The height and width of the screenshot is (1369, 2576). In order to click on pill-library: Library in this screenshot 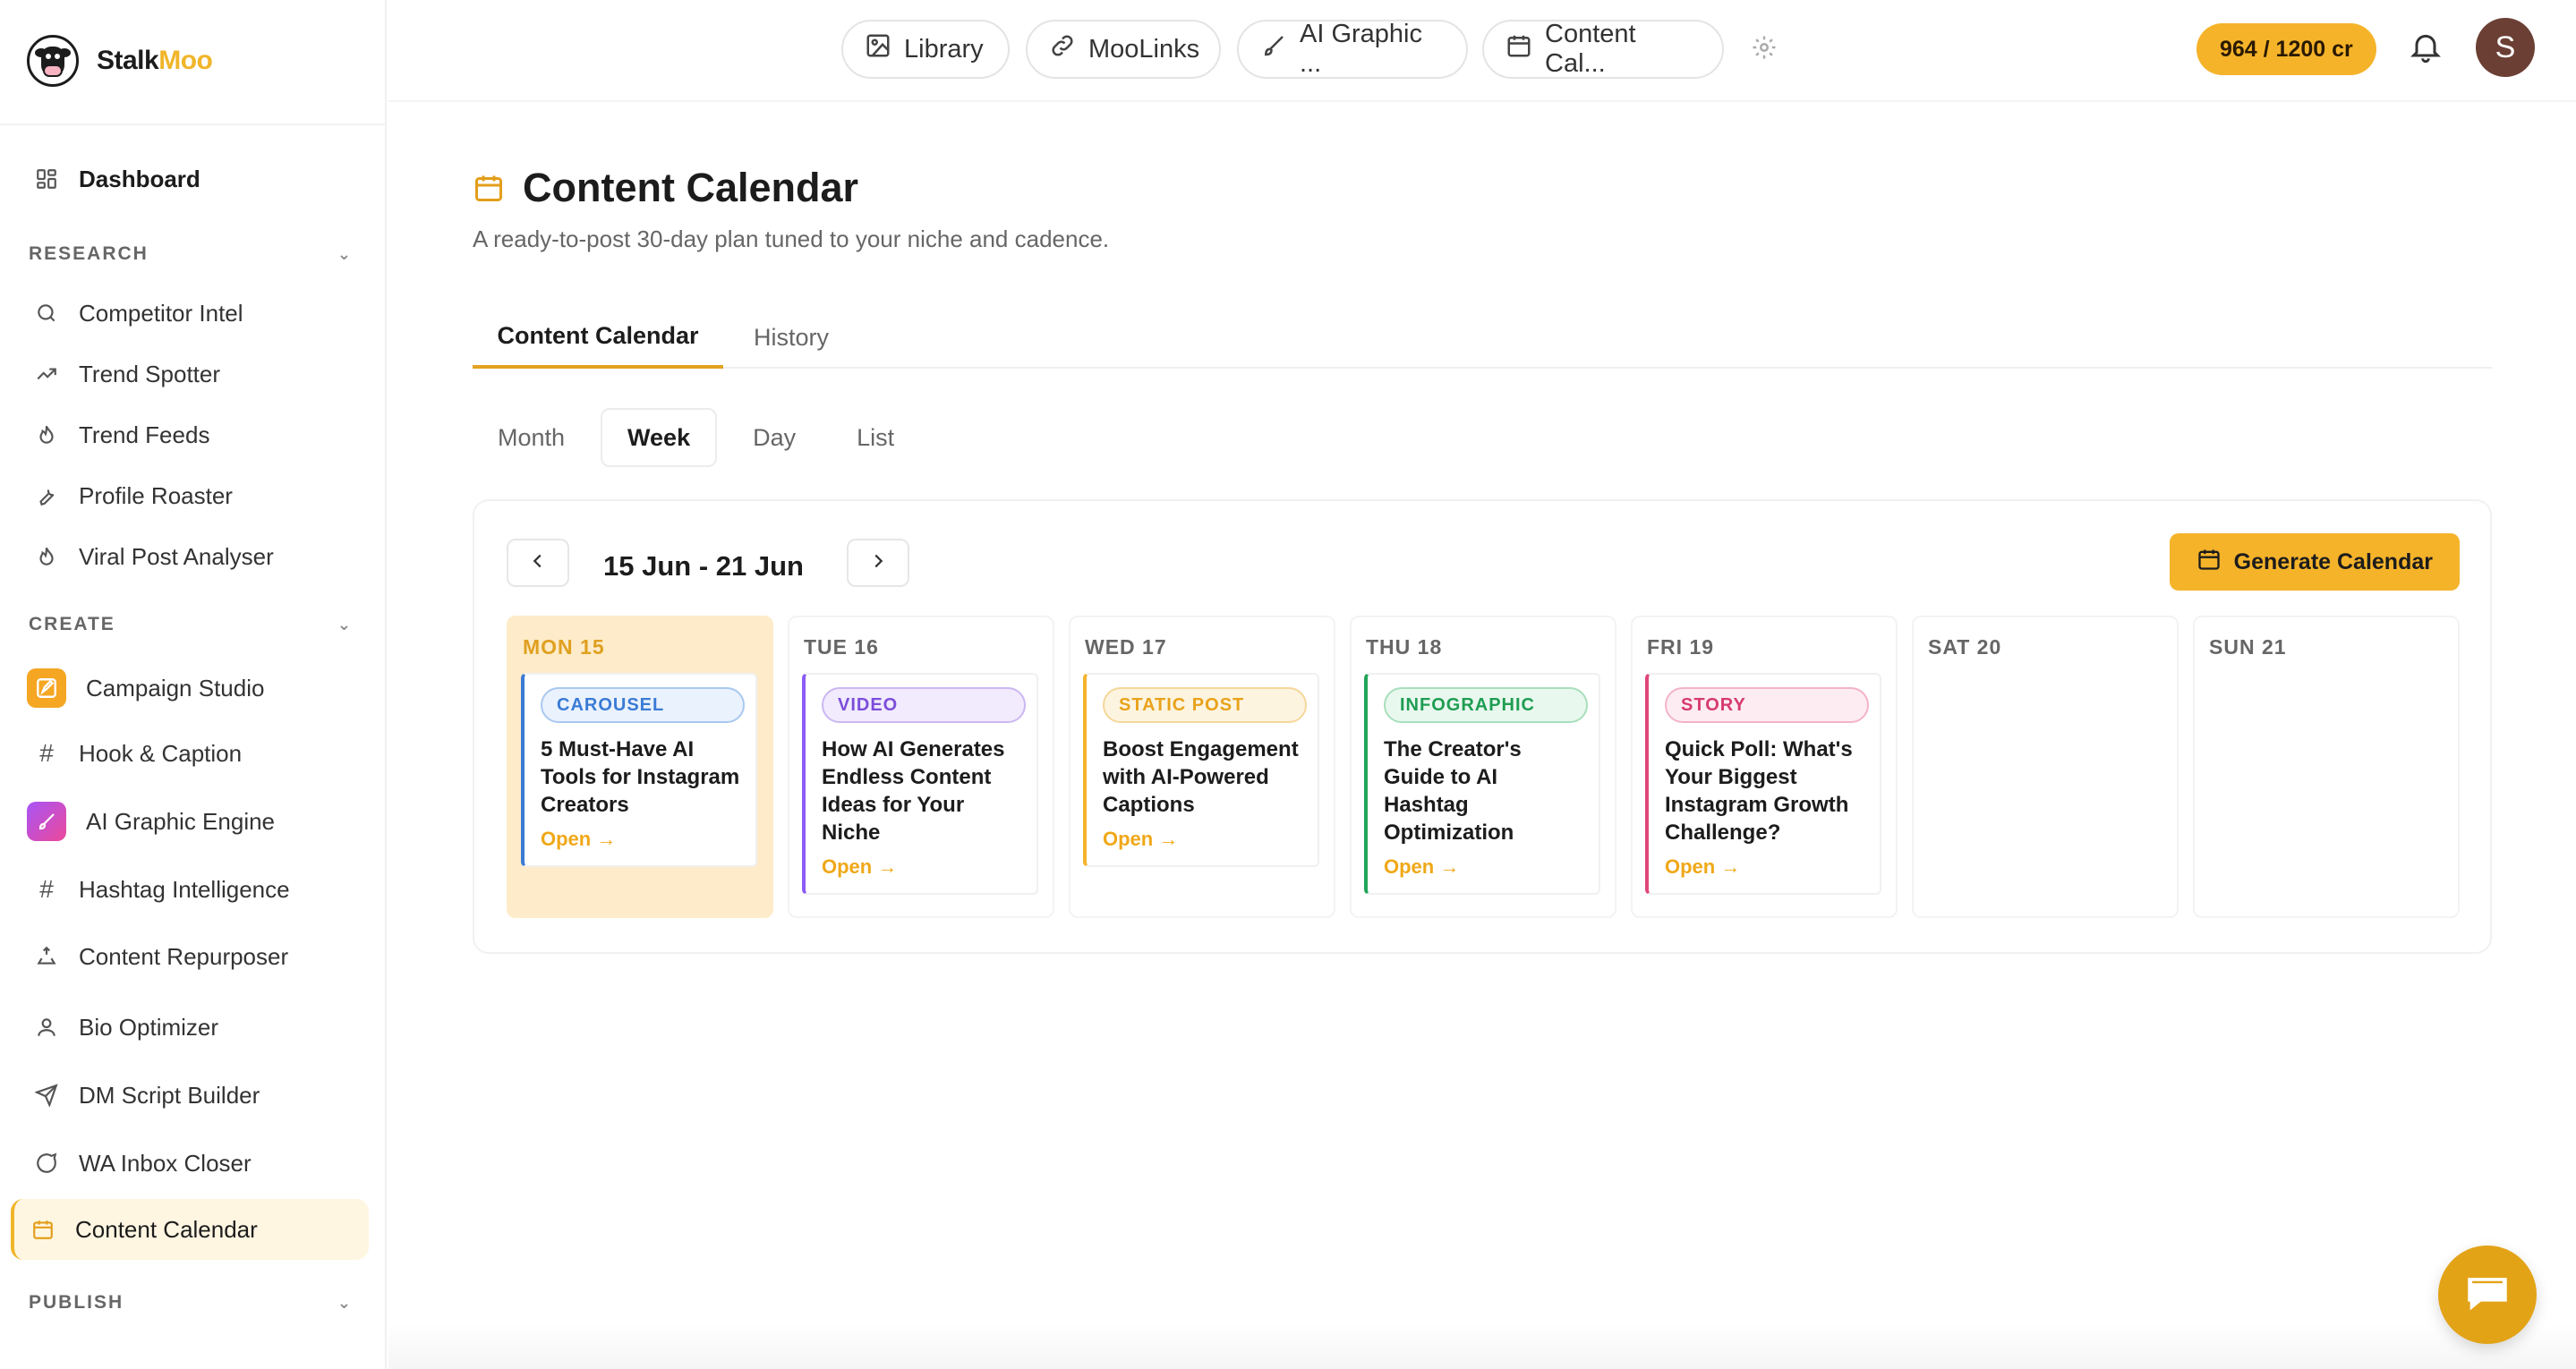, I will do `click(925, 49)`.